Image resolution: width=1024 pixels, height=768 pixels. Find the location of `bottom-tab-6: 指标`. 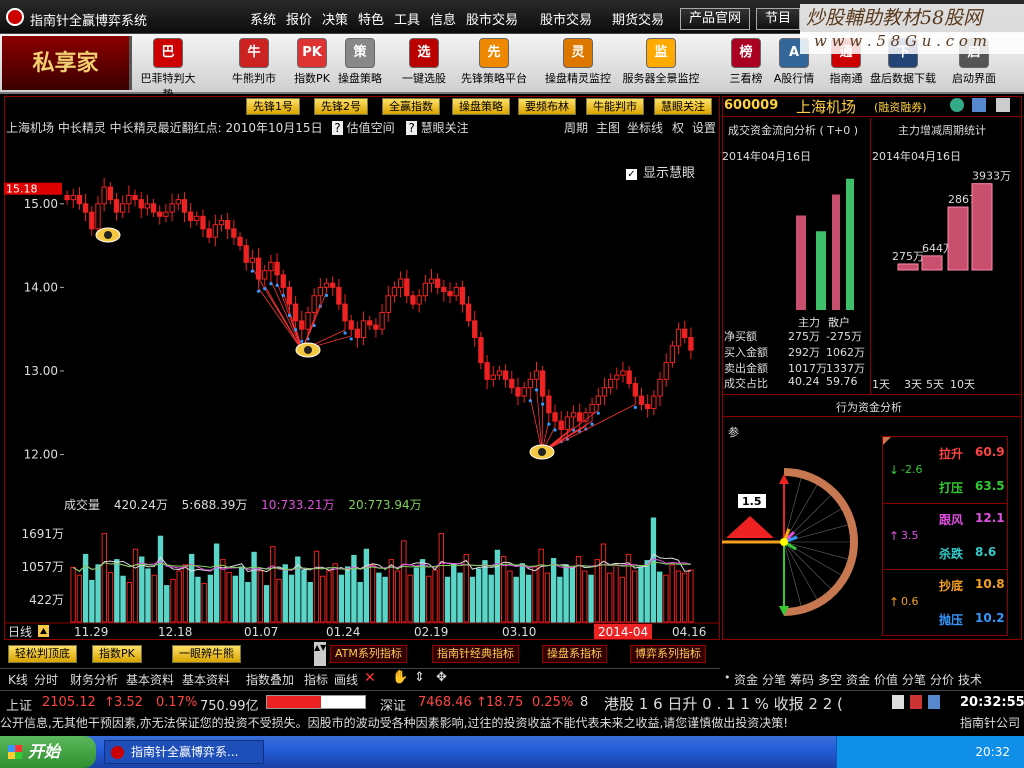

bottom-tab-6: 指标 is located at coordinates (316, 679).